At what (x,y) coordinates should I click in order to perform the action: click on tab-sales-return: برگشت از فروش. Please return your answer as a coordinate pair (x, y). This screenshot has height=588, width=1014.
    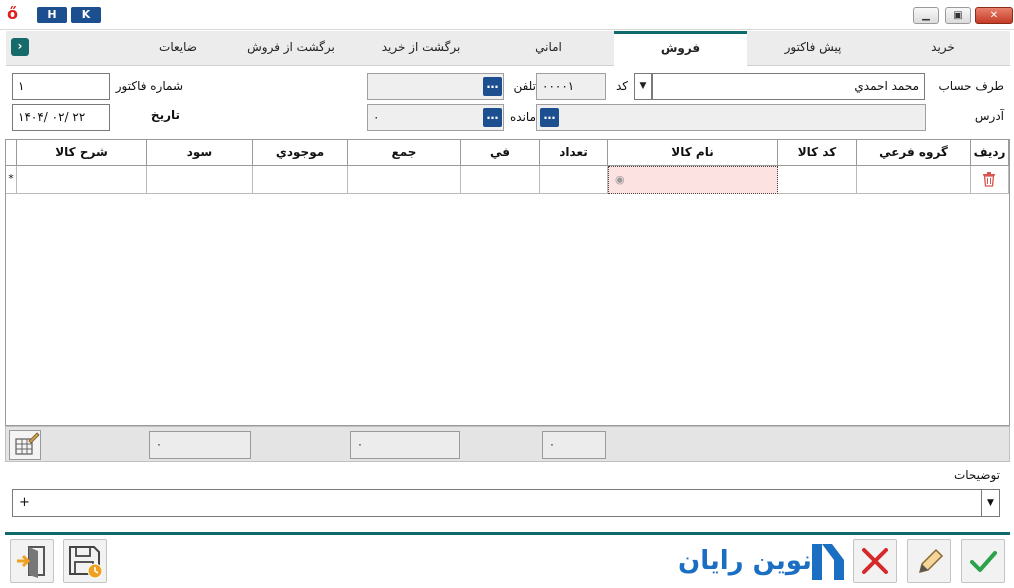
    Looking at the image, I should click on (291, 48).